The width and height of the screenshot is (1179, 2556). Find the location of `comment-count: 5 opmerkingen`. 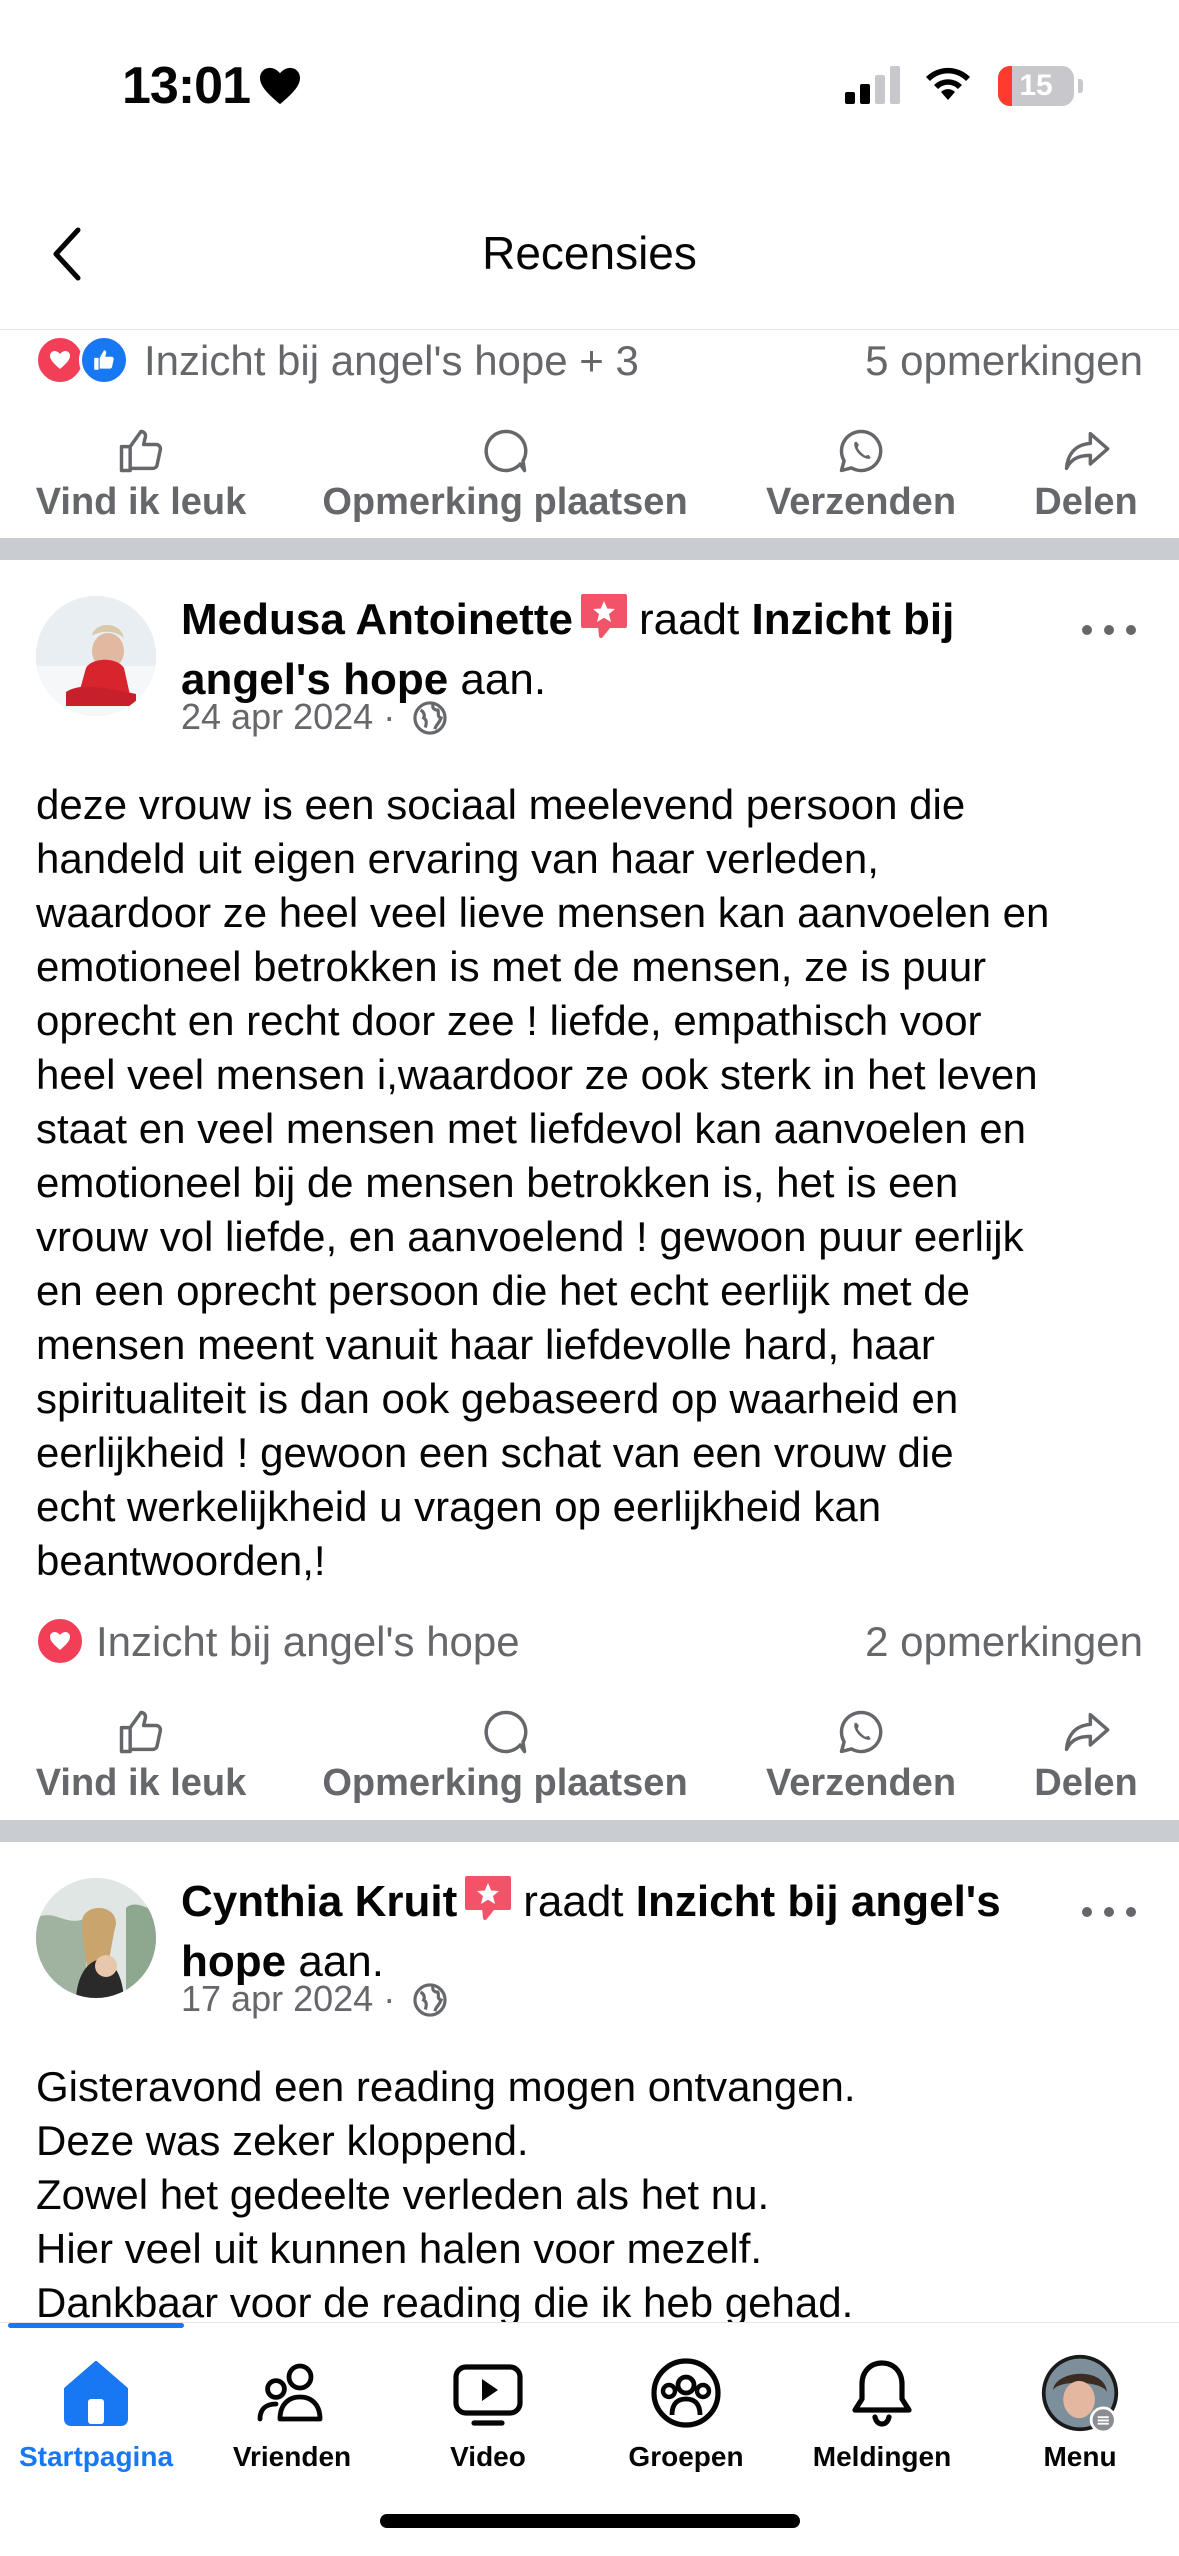

comment-count: 5 opmerkingen is located at coordinates (1004, 361).